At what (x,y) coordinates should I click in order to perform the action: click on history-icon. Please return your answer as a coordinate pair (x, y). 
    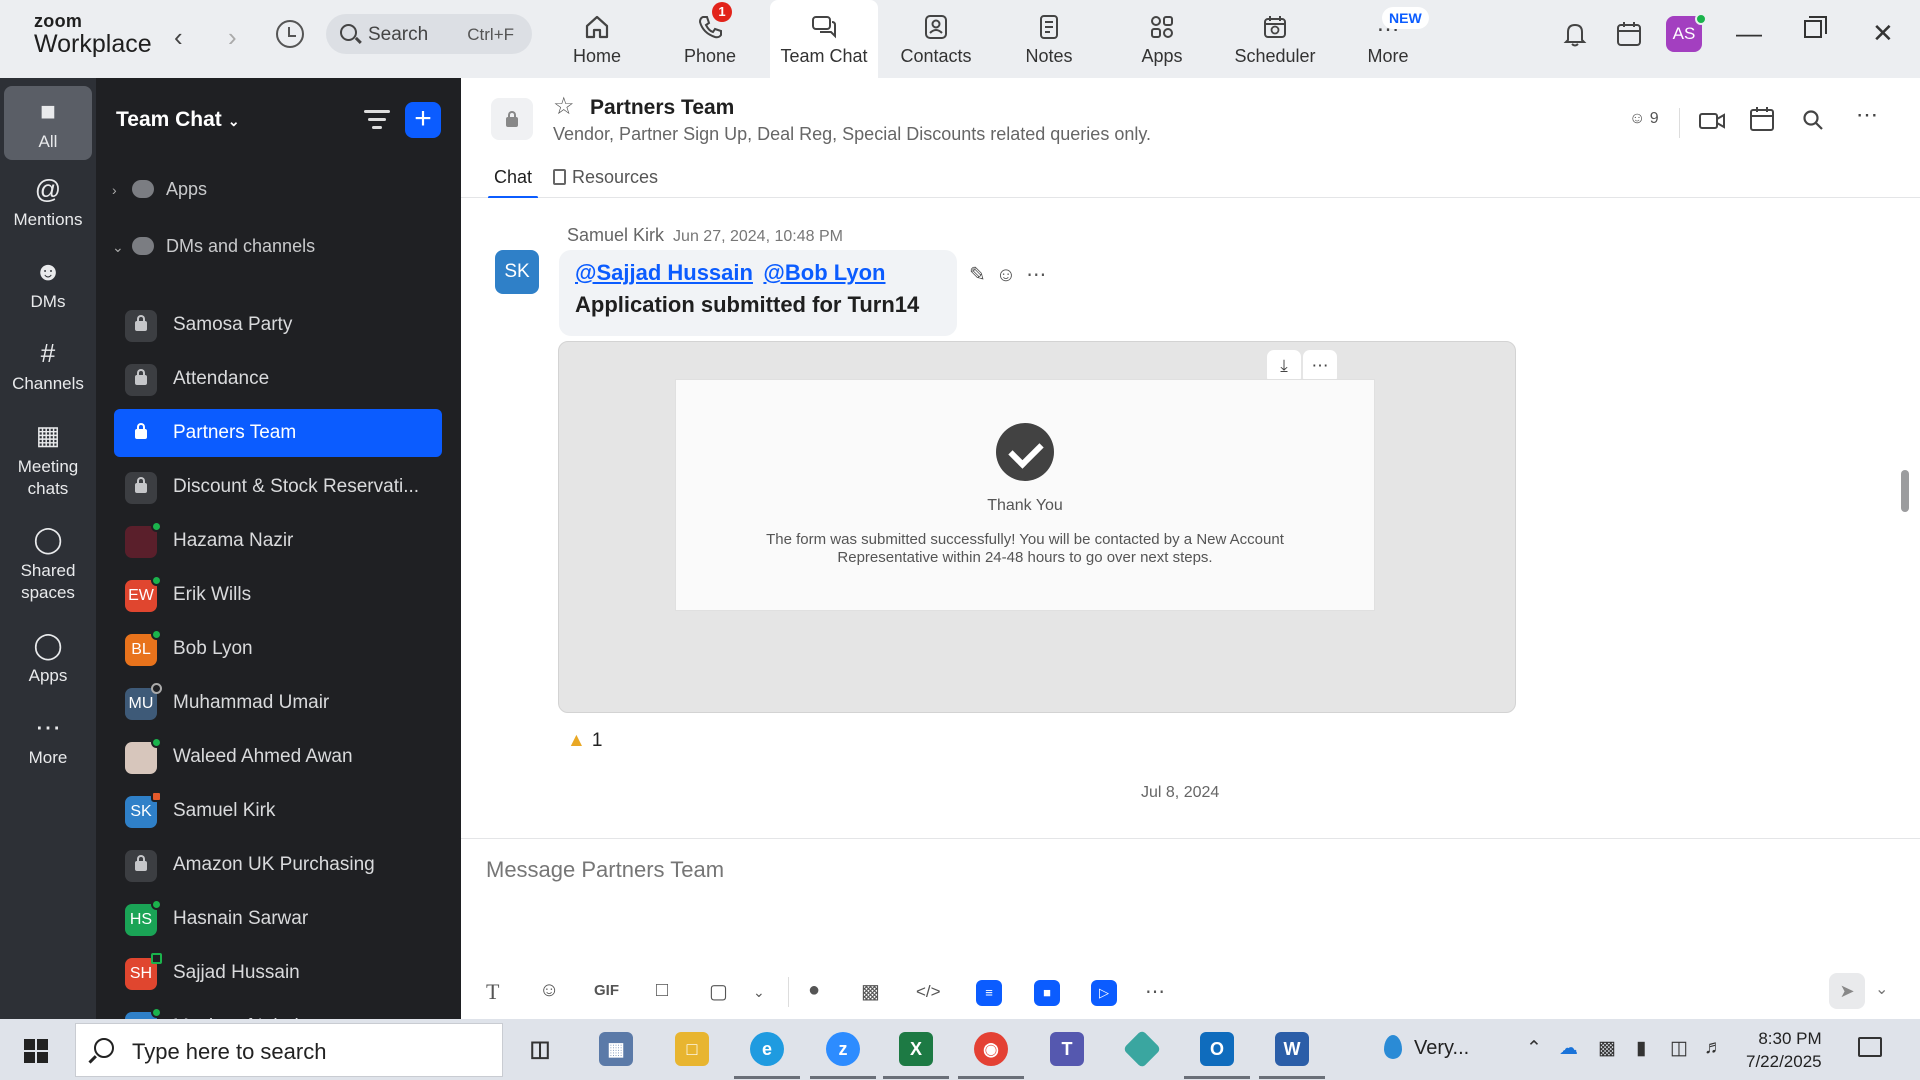
    Looking at the image, I should click on (290, 34).